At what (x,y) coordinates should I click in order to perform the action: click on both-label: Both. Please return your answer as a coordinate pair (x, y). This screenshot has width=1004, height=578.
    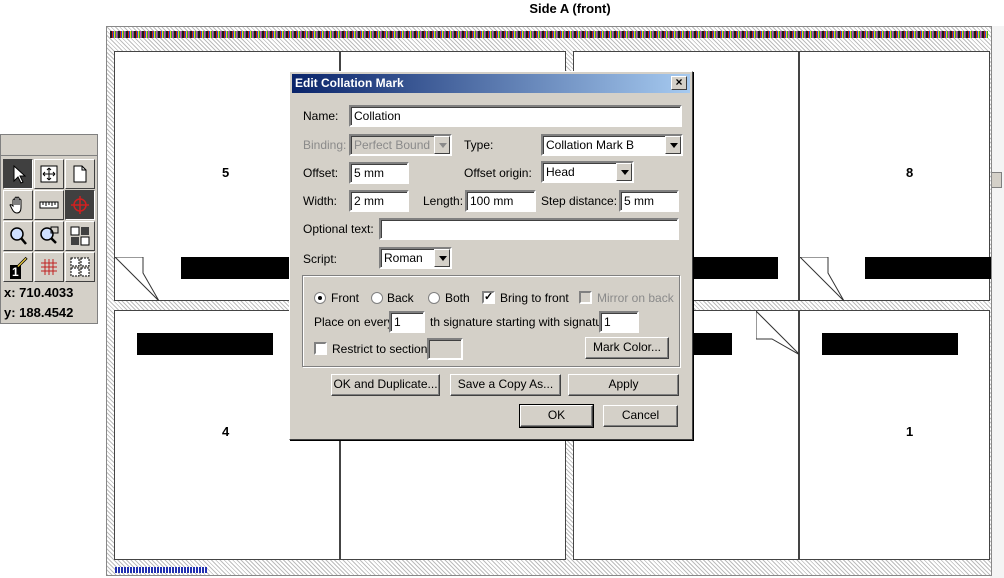
    Looking at the image, I should click on (457, 298).